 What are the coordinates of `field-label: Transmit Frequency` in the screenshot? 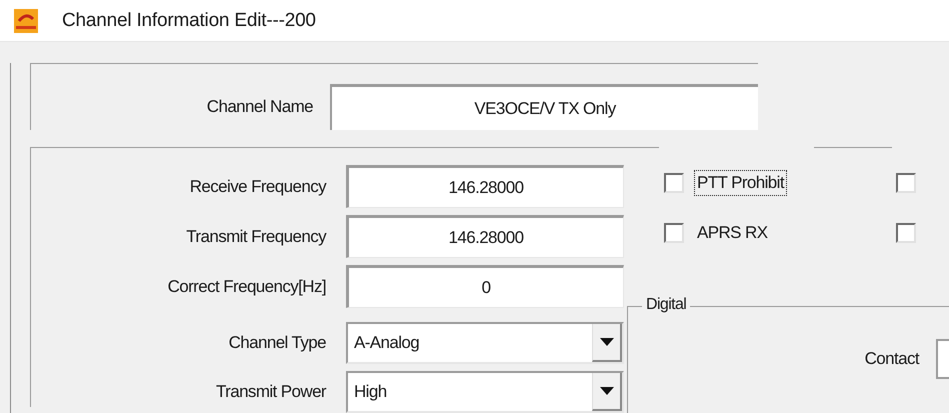 It's located at (255, 236).